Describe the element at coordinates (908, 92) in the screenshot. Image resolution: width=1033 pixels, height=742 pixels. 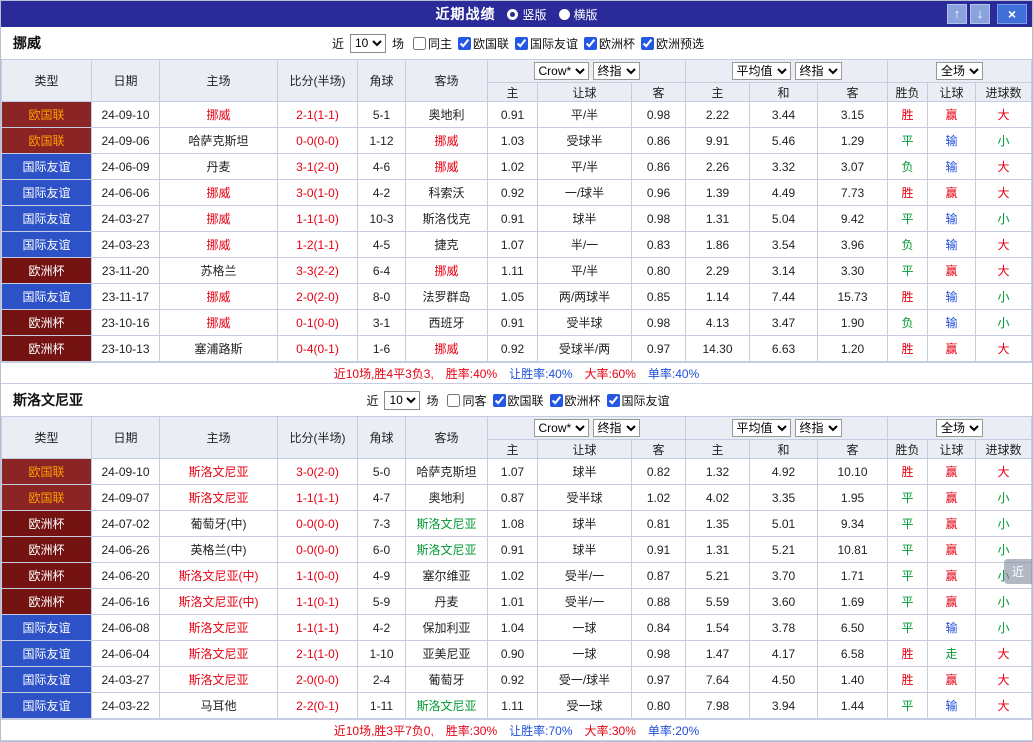
I see `sub-column-header: 胜负` at that location.